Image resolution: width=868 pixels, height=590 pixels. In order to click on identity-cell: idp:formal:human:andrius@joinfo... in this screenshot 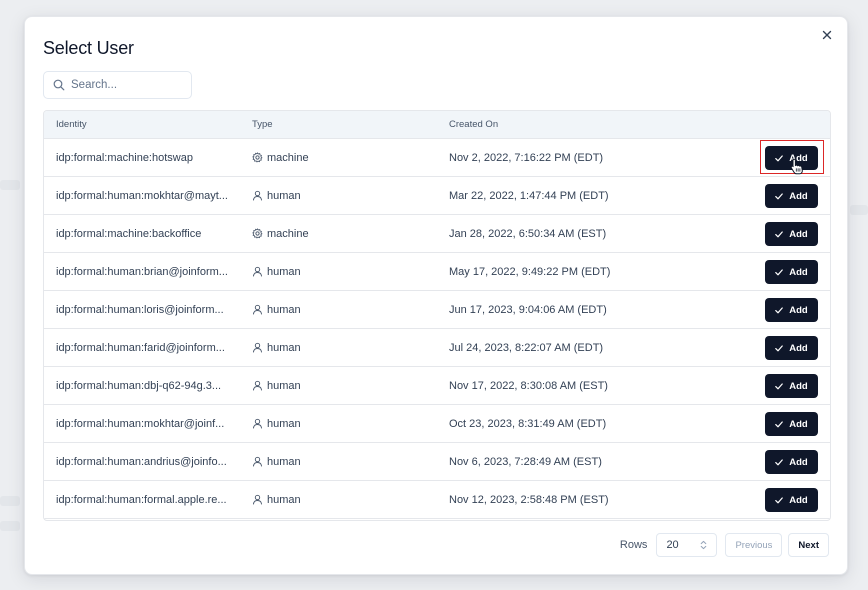, I will do `click(141, 461)`.